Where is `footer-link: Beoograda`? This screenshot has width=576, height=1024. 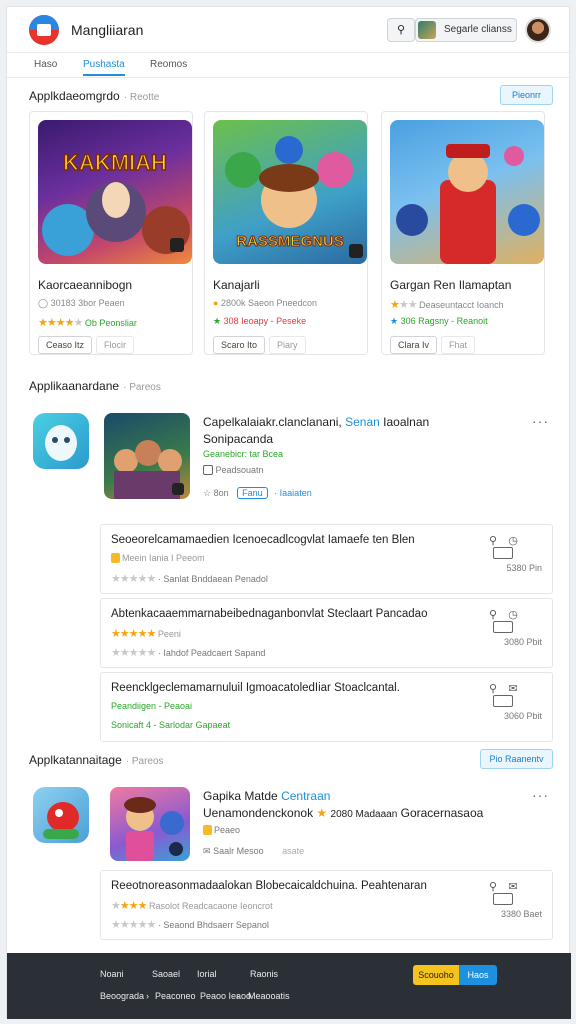 footer-link: Beoograda is located at coordinates (122, 996).